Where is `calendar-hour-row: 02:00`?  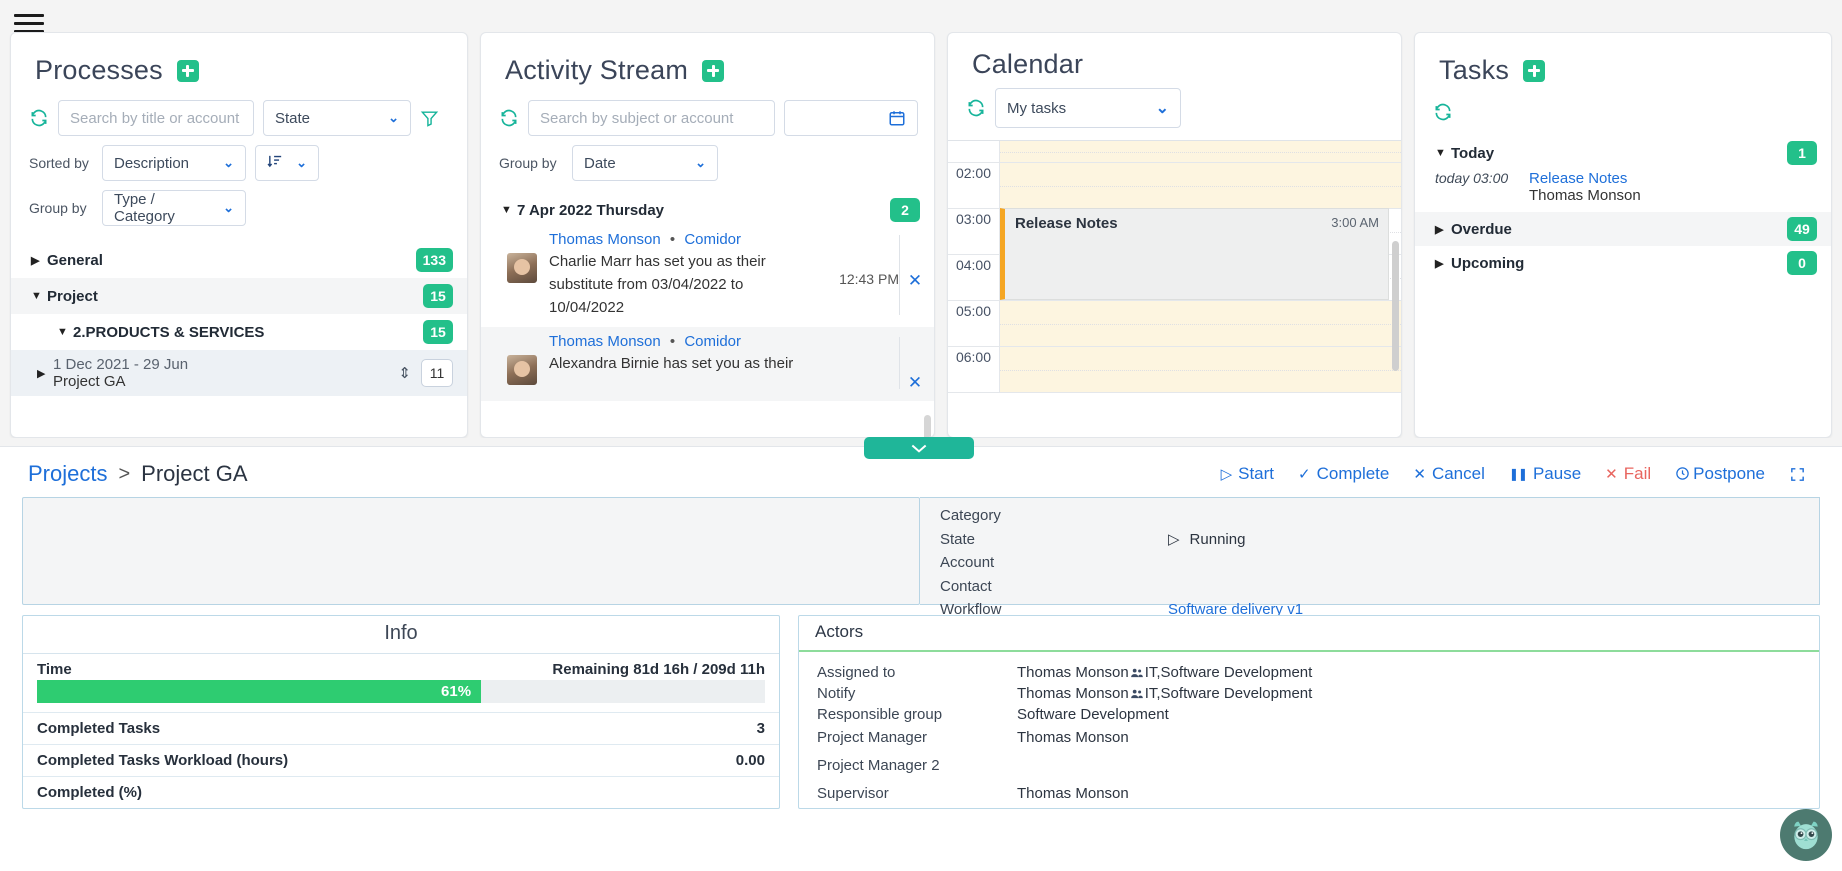 calendar-hour-row: 02:00 is located at coordinates (1174, 186).